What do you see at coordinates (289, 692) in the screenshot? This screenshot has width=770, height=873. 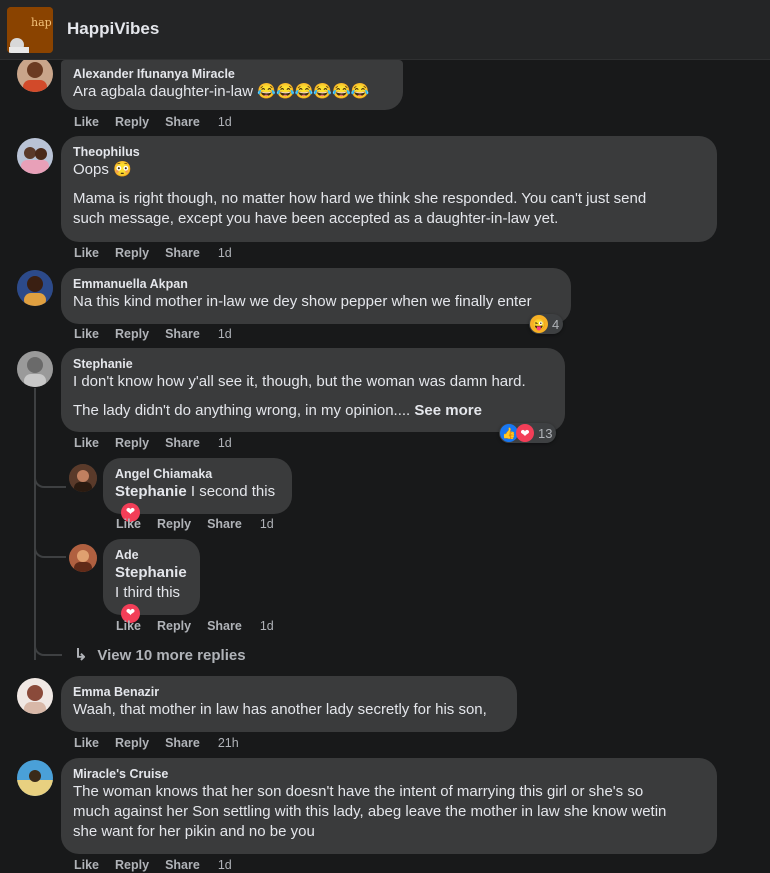 I see `comment-author: Emma Benazir` at bounding box center [289, 692].